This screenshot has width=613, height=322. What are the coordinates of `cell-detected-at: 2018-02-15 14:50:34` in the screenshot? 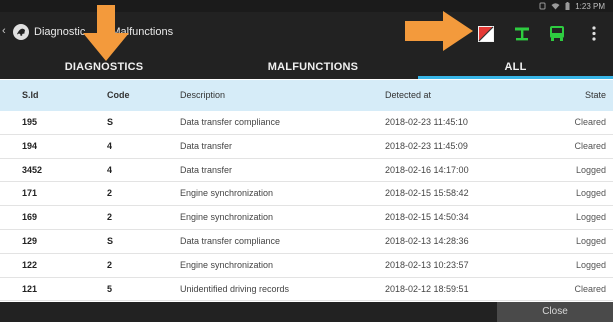 It's located at (427, 217).